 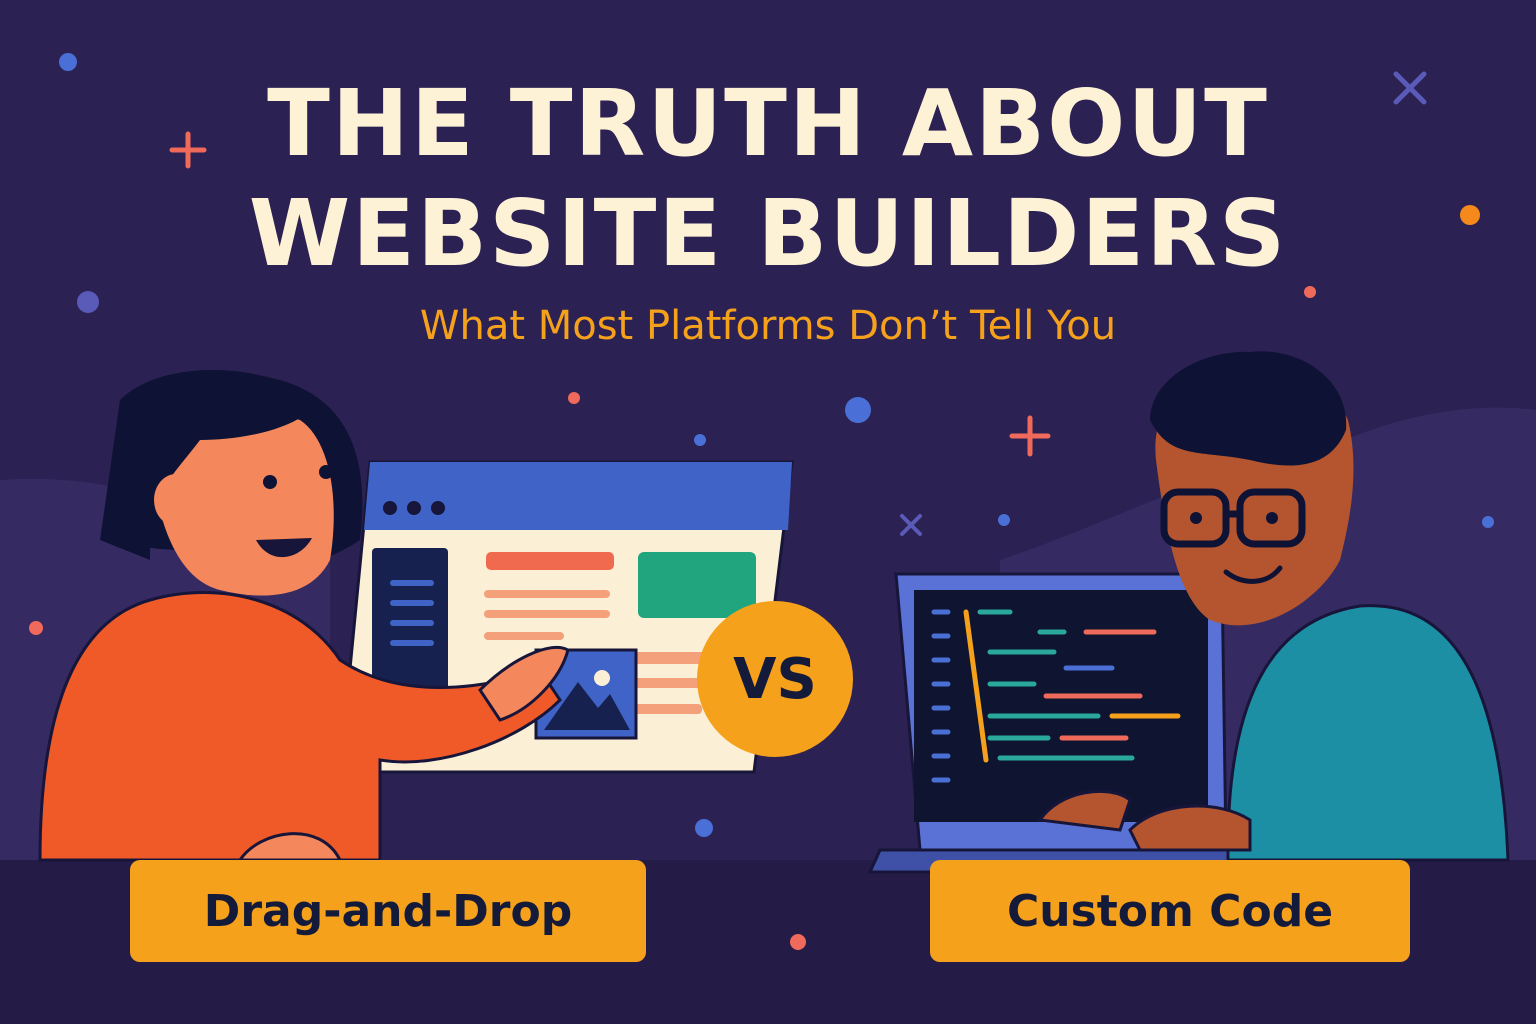 I want to click on title-line-1: THE TRUTH ABOUT, so click(x=768, y=123).